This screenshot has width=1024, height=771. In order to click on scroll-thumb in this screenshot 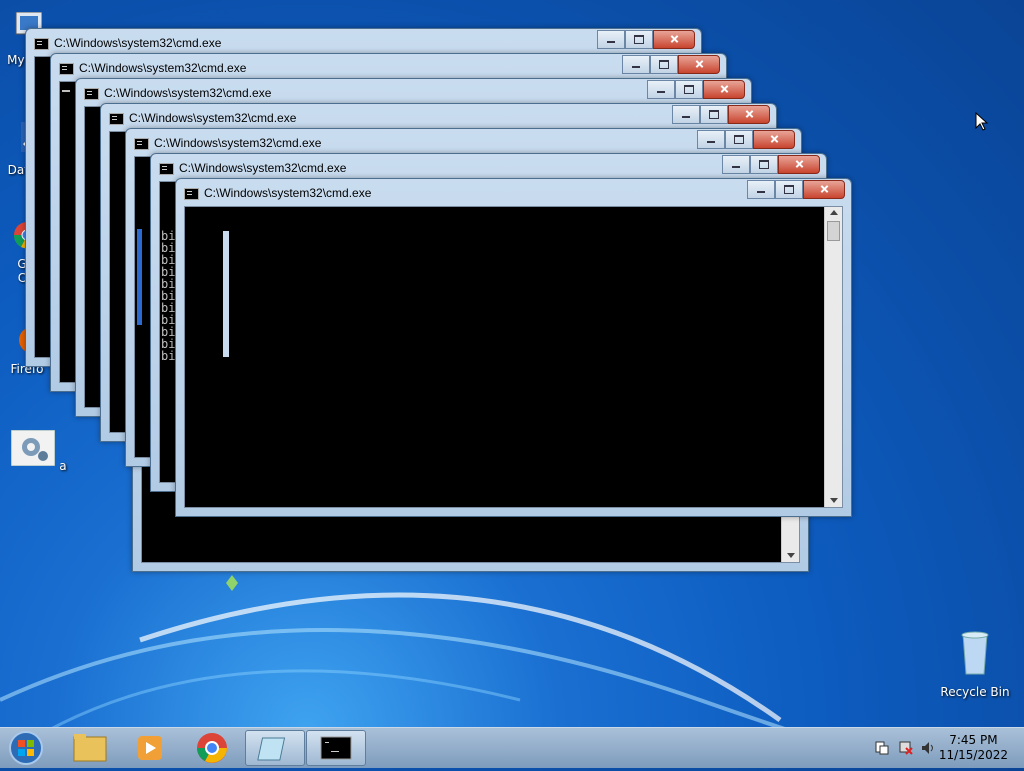, I will do `click(833, 231)`.